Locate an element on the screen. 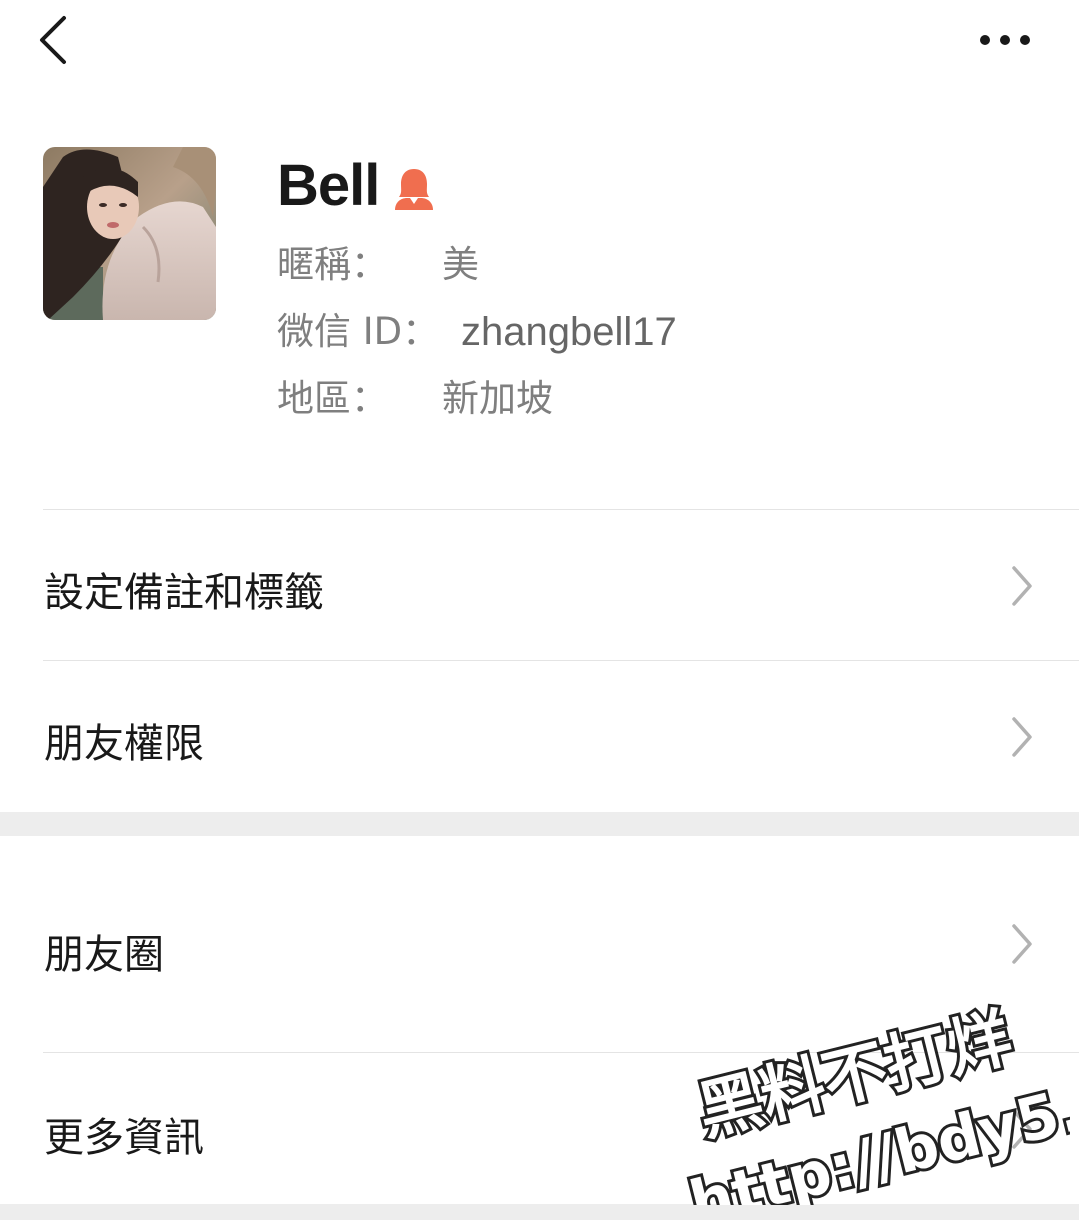 The width and height of the screenshot is (1079, 1220). back-button is located at coordinates (55, 40).